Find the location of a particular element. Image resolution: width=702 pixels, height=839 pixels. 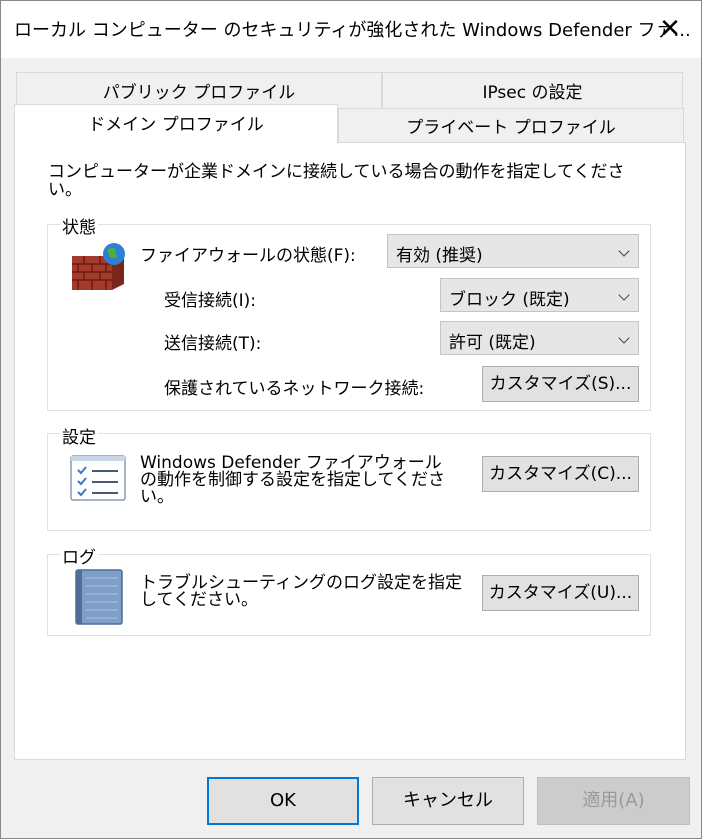

tab-ipsec-settings: IPsec の設定 is located at coordinates (532, 92).